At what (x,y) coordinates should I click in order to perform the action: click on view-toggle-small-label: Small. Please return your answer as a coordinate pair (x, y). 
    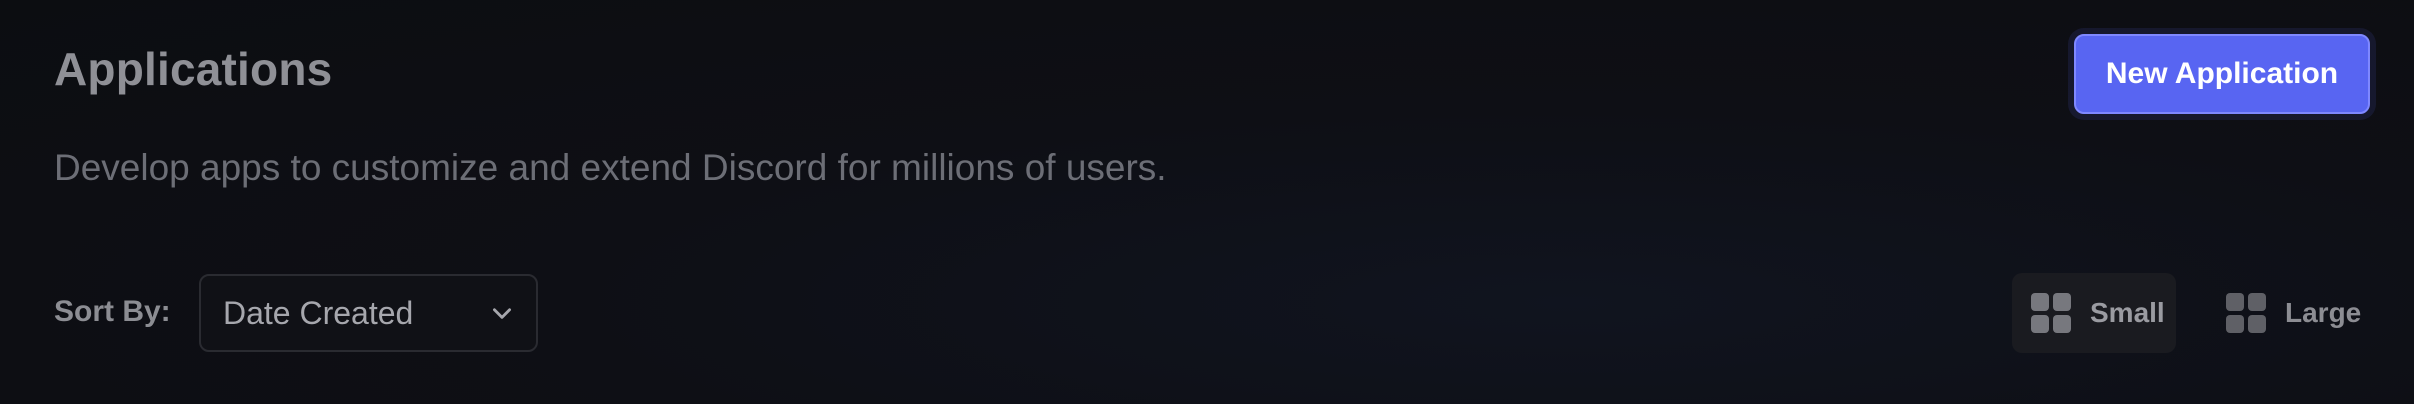
    Looking at the image, I should click on (2127, 312).